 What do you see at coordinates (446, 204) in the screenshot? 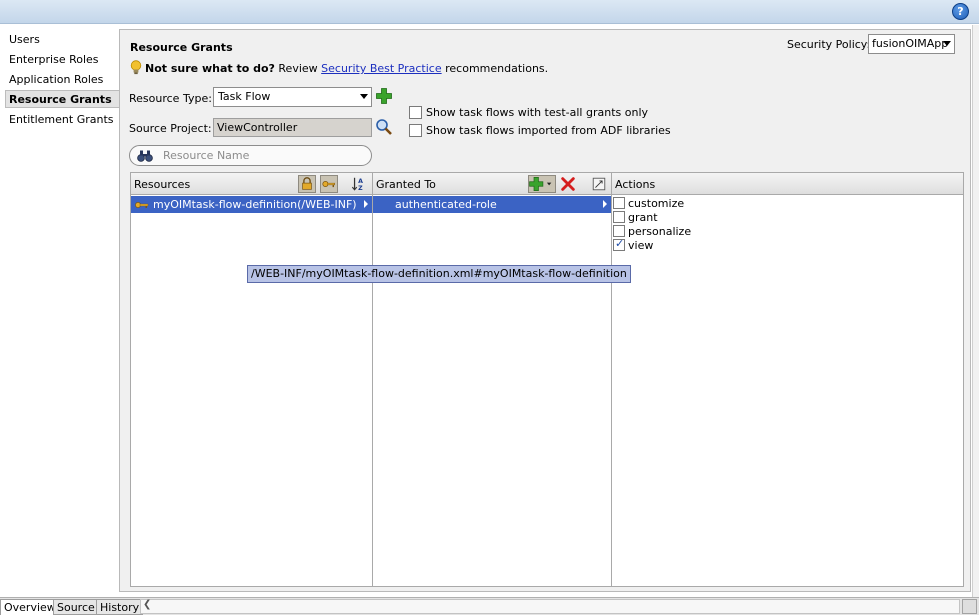
I see `granted-row-label: authenticated-role` at bounding box center [446, 204].